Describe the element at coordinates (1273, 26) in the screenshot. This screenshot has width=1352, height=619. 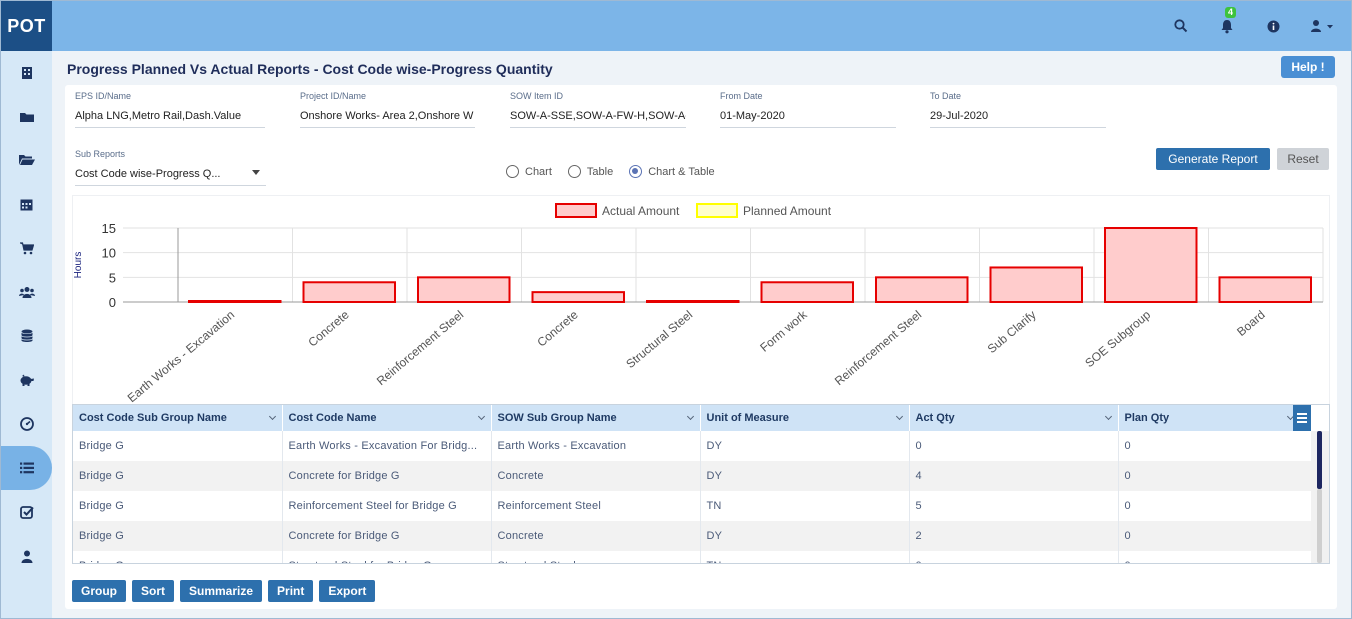
I see `info-icon` at that location.